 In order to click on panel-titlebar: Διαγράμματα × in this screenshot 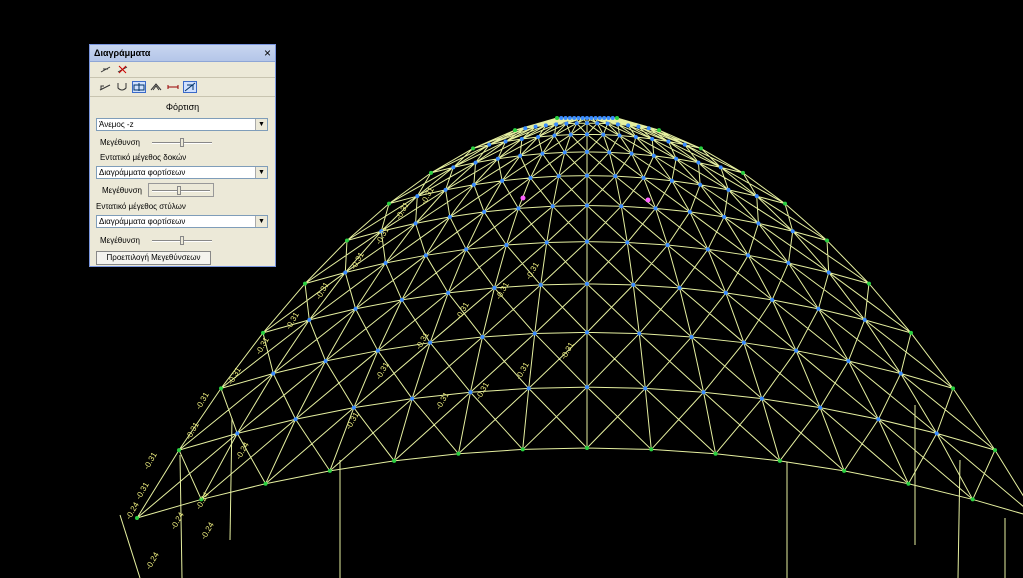, I will do `click(182, 53)`.